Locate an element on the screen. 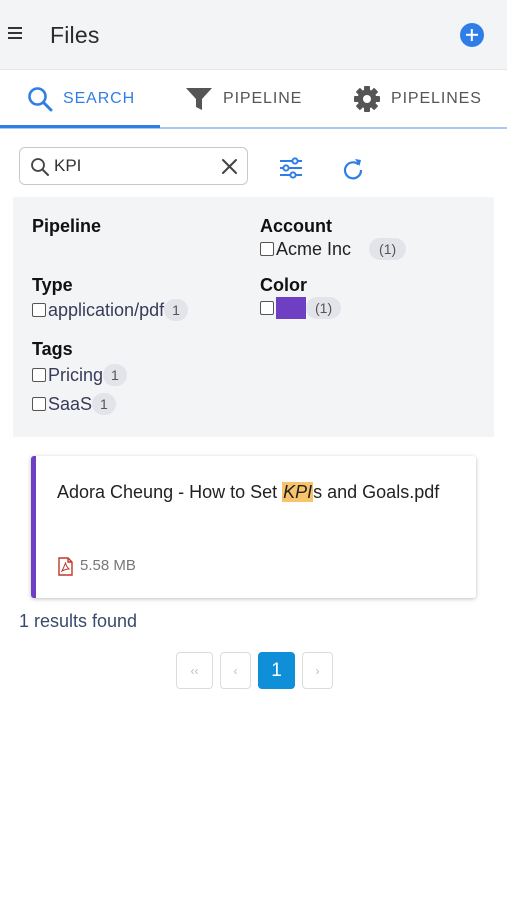 The height and width of the screenshot is (900, 507). result-title-text: Adora Cheung - How to Set is located at coordinates (170, 492).